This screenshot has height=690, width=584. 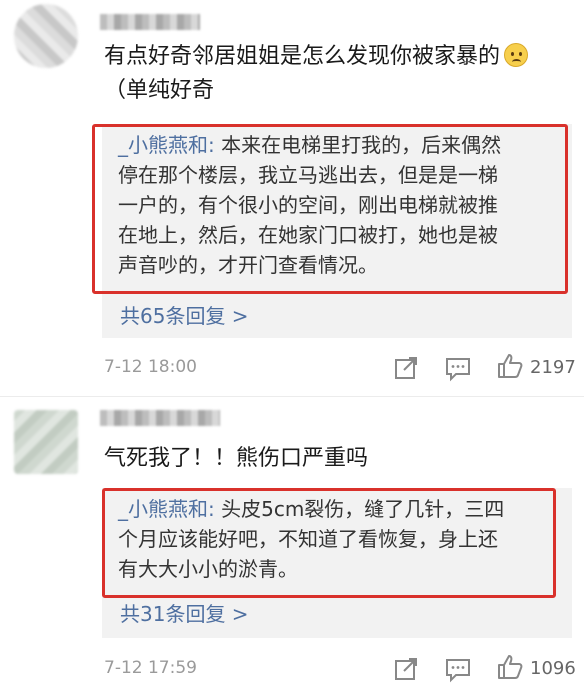 I want to click on more-replies-link: 共65条回复 >, so click(x=184, y=314).